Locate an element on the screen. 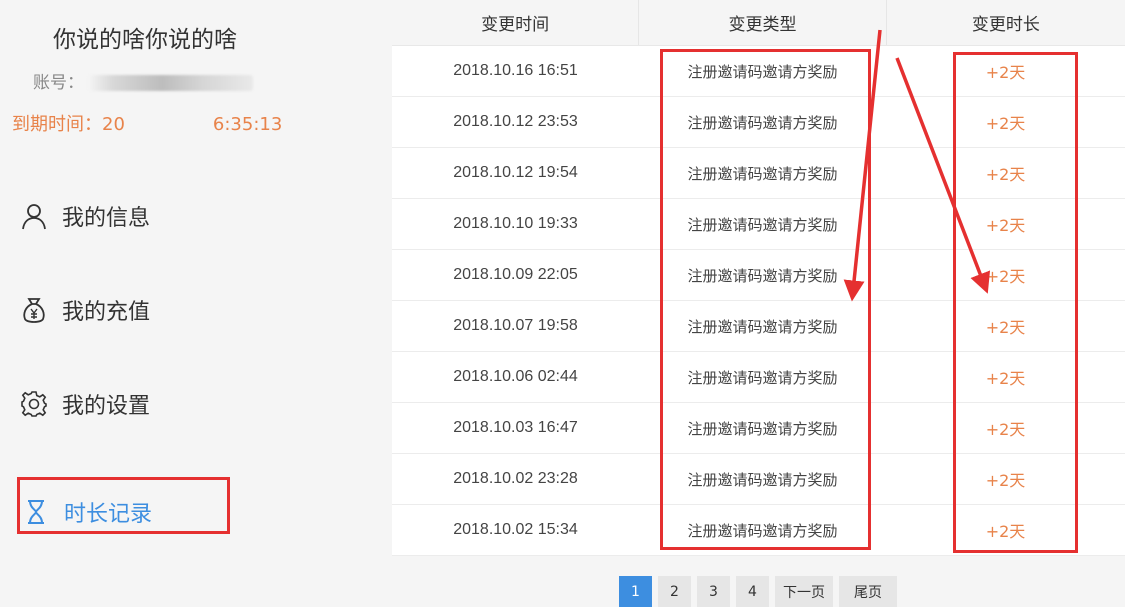 The height and width of the screenshot is (607, 1125). account-row: 账号： is located at coordinates (143, 80).